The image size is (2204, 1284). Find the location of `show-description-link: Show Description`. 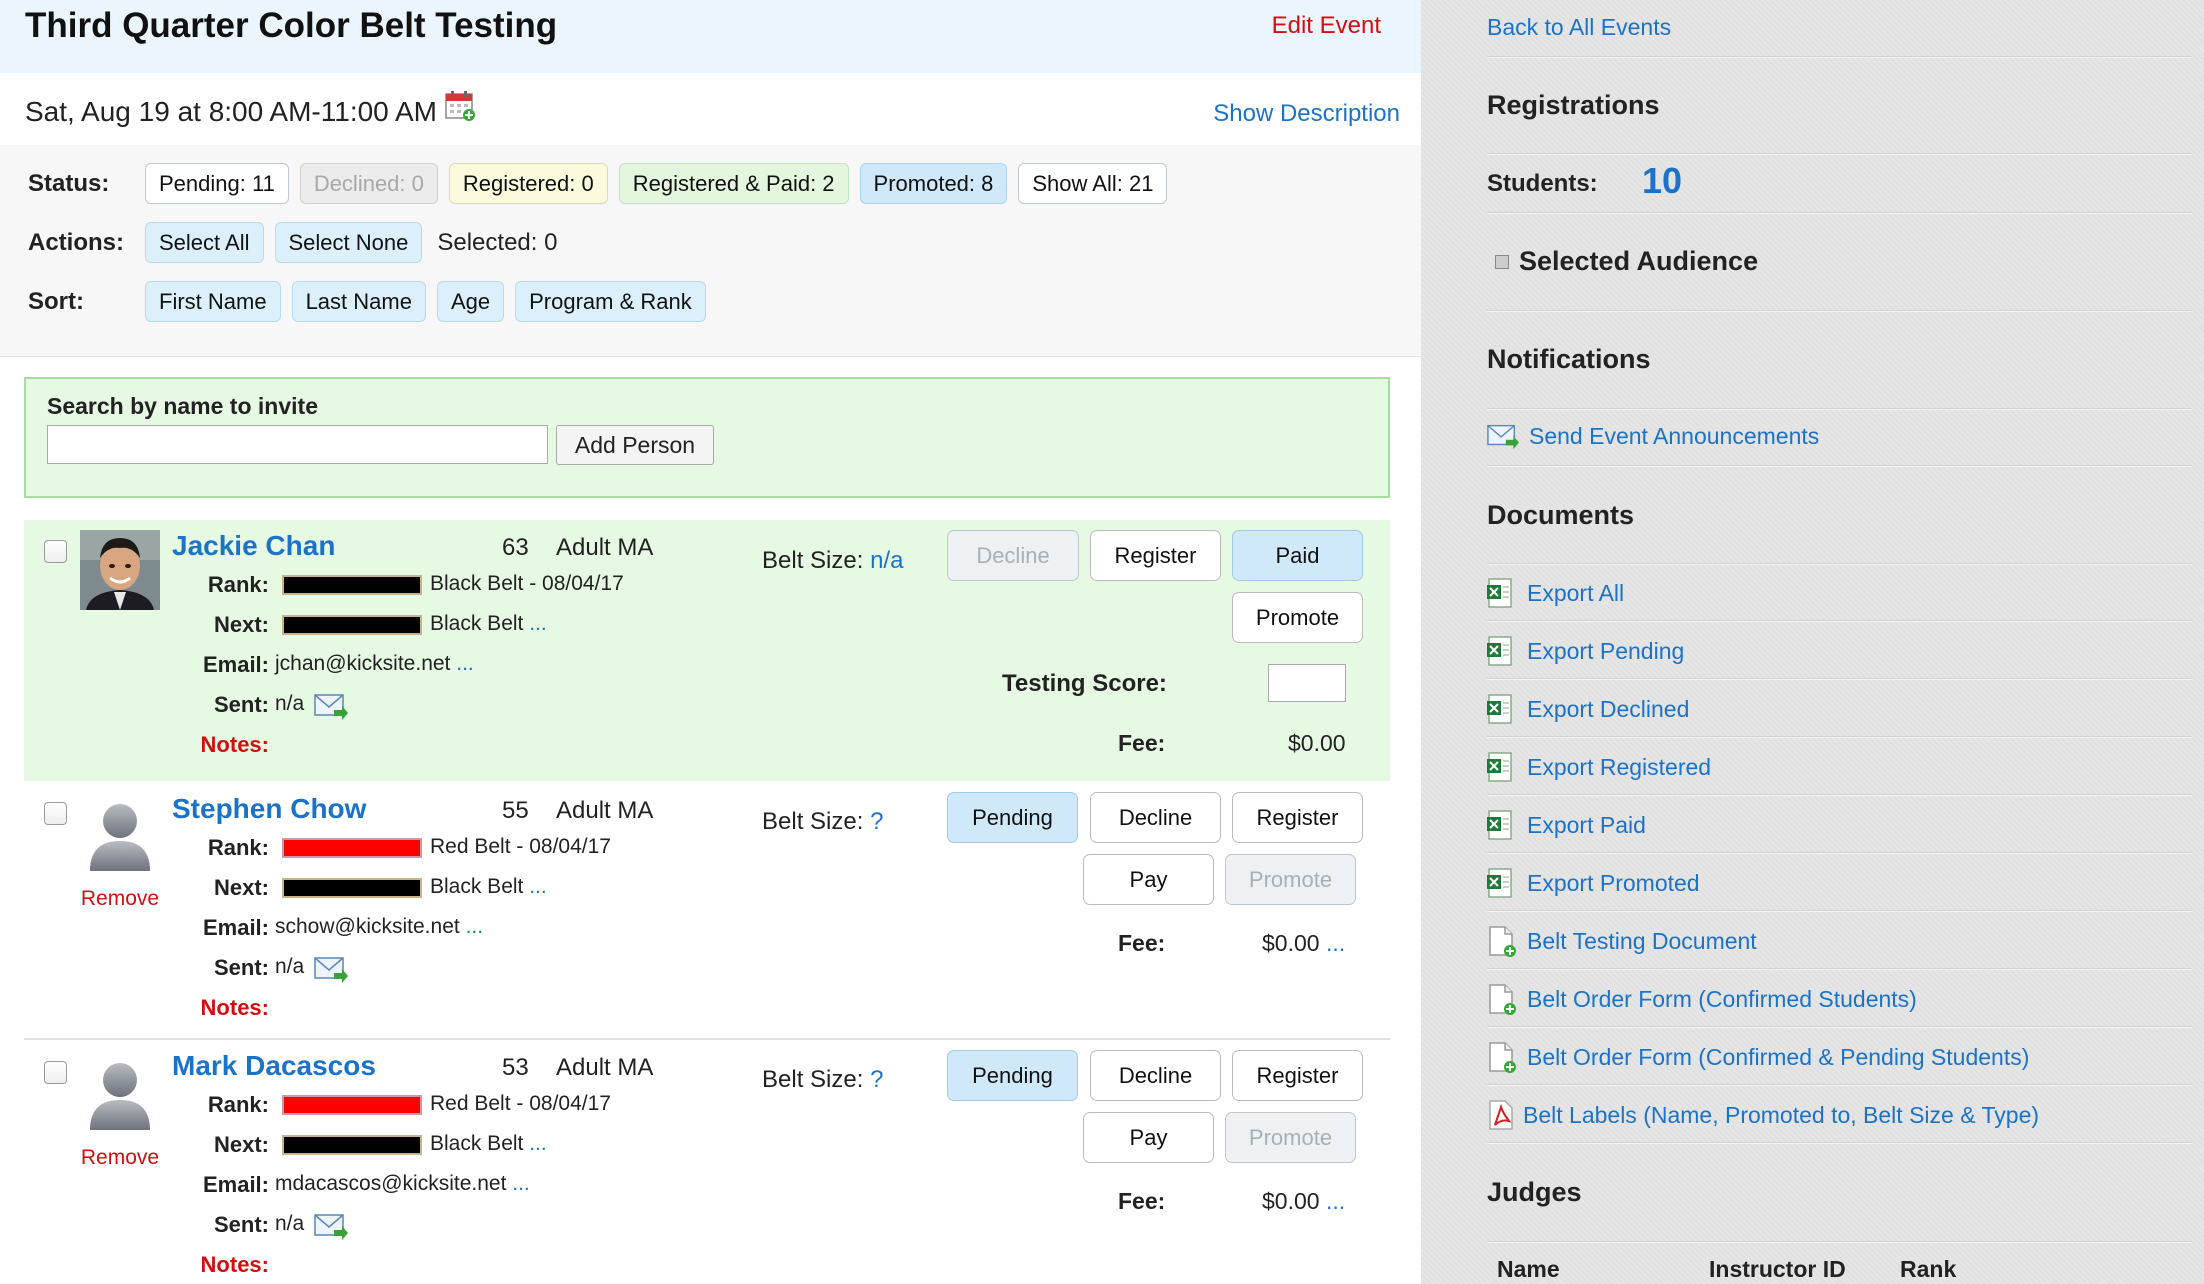

show-description-link: Show Description is located at coordinates (1306, 114).